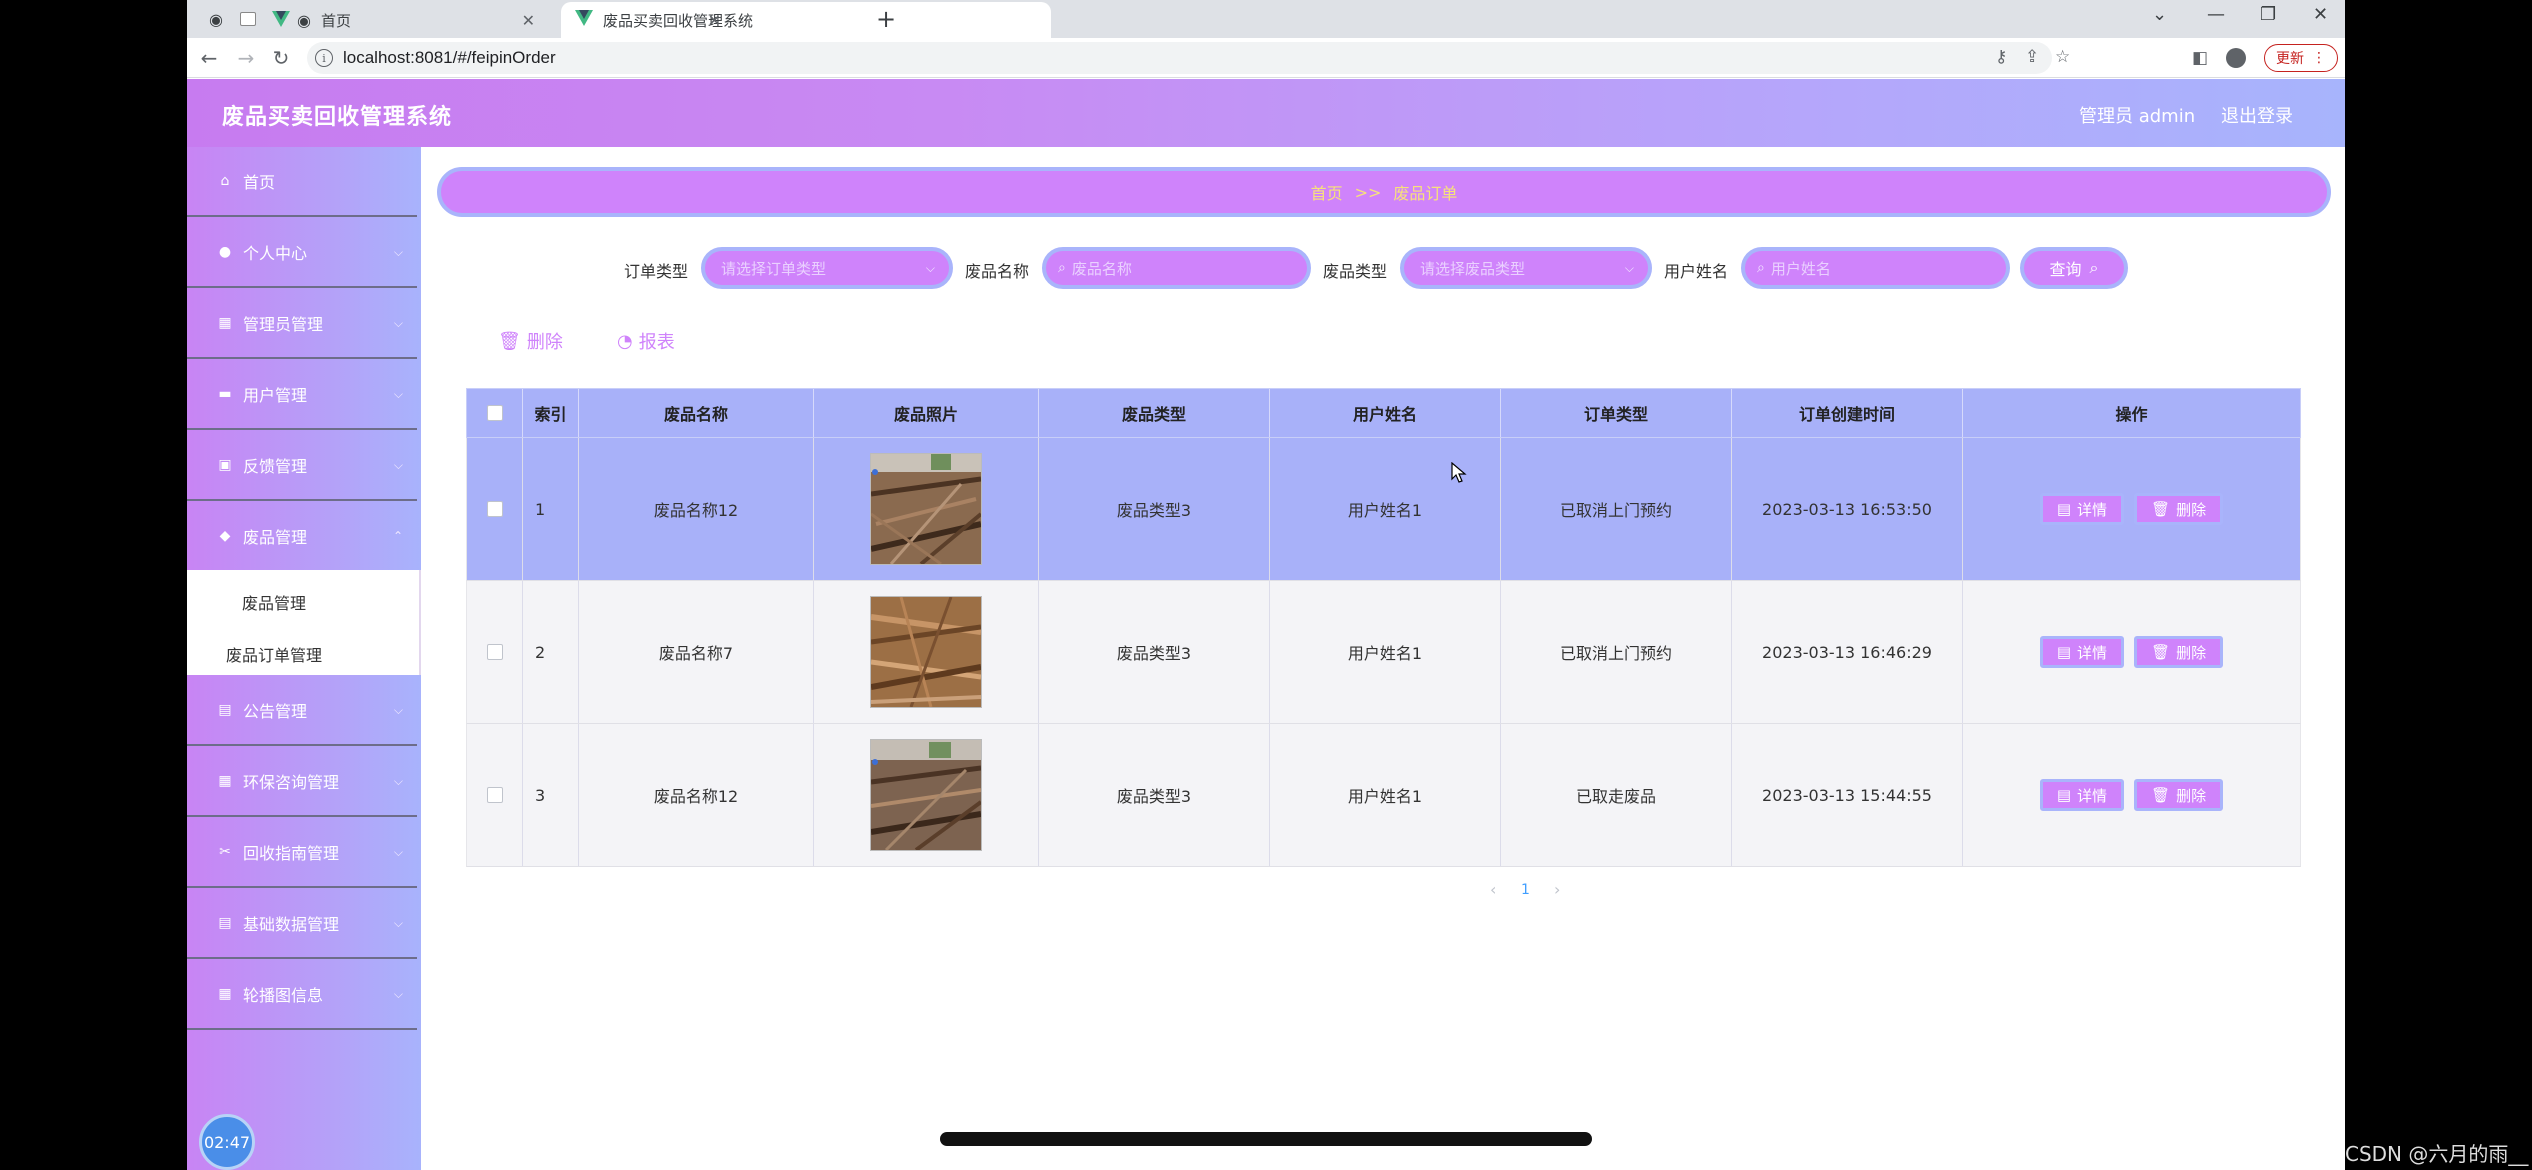 Image resolution: width=2532 pixels, height=1170 pixels. I want to click on index-cell: 3, so click(551, 795).